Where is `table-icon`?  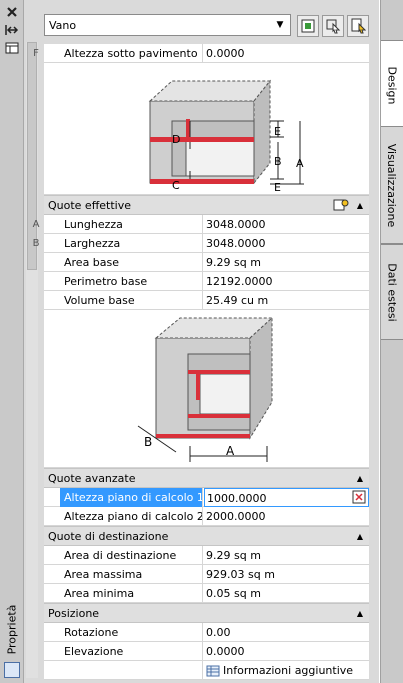
table-icon is located at coordinates (213, 670).